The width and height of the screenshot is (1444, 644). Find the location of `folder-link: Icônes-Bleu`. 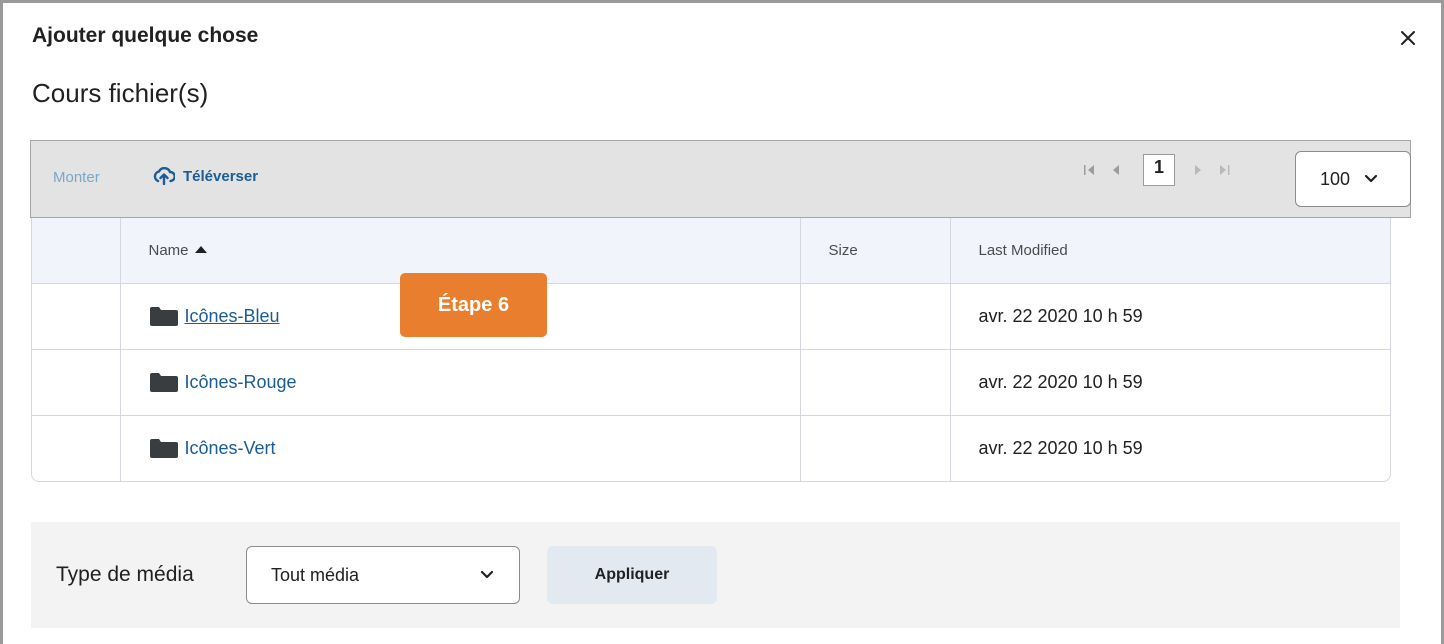

folder-link: Icônes-Bleu is located at coordinates (232, 316).